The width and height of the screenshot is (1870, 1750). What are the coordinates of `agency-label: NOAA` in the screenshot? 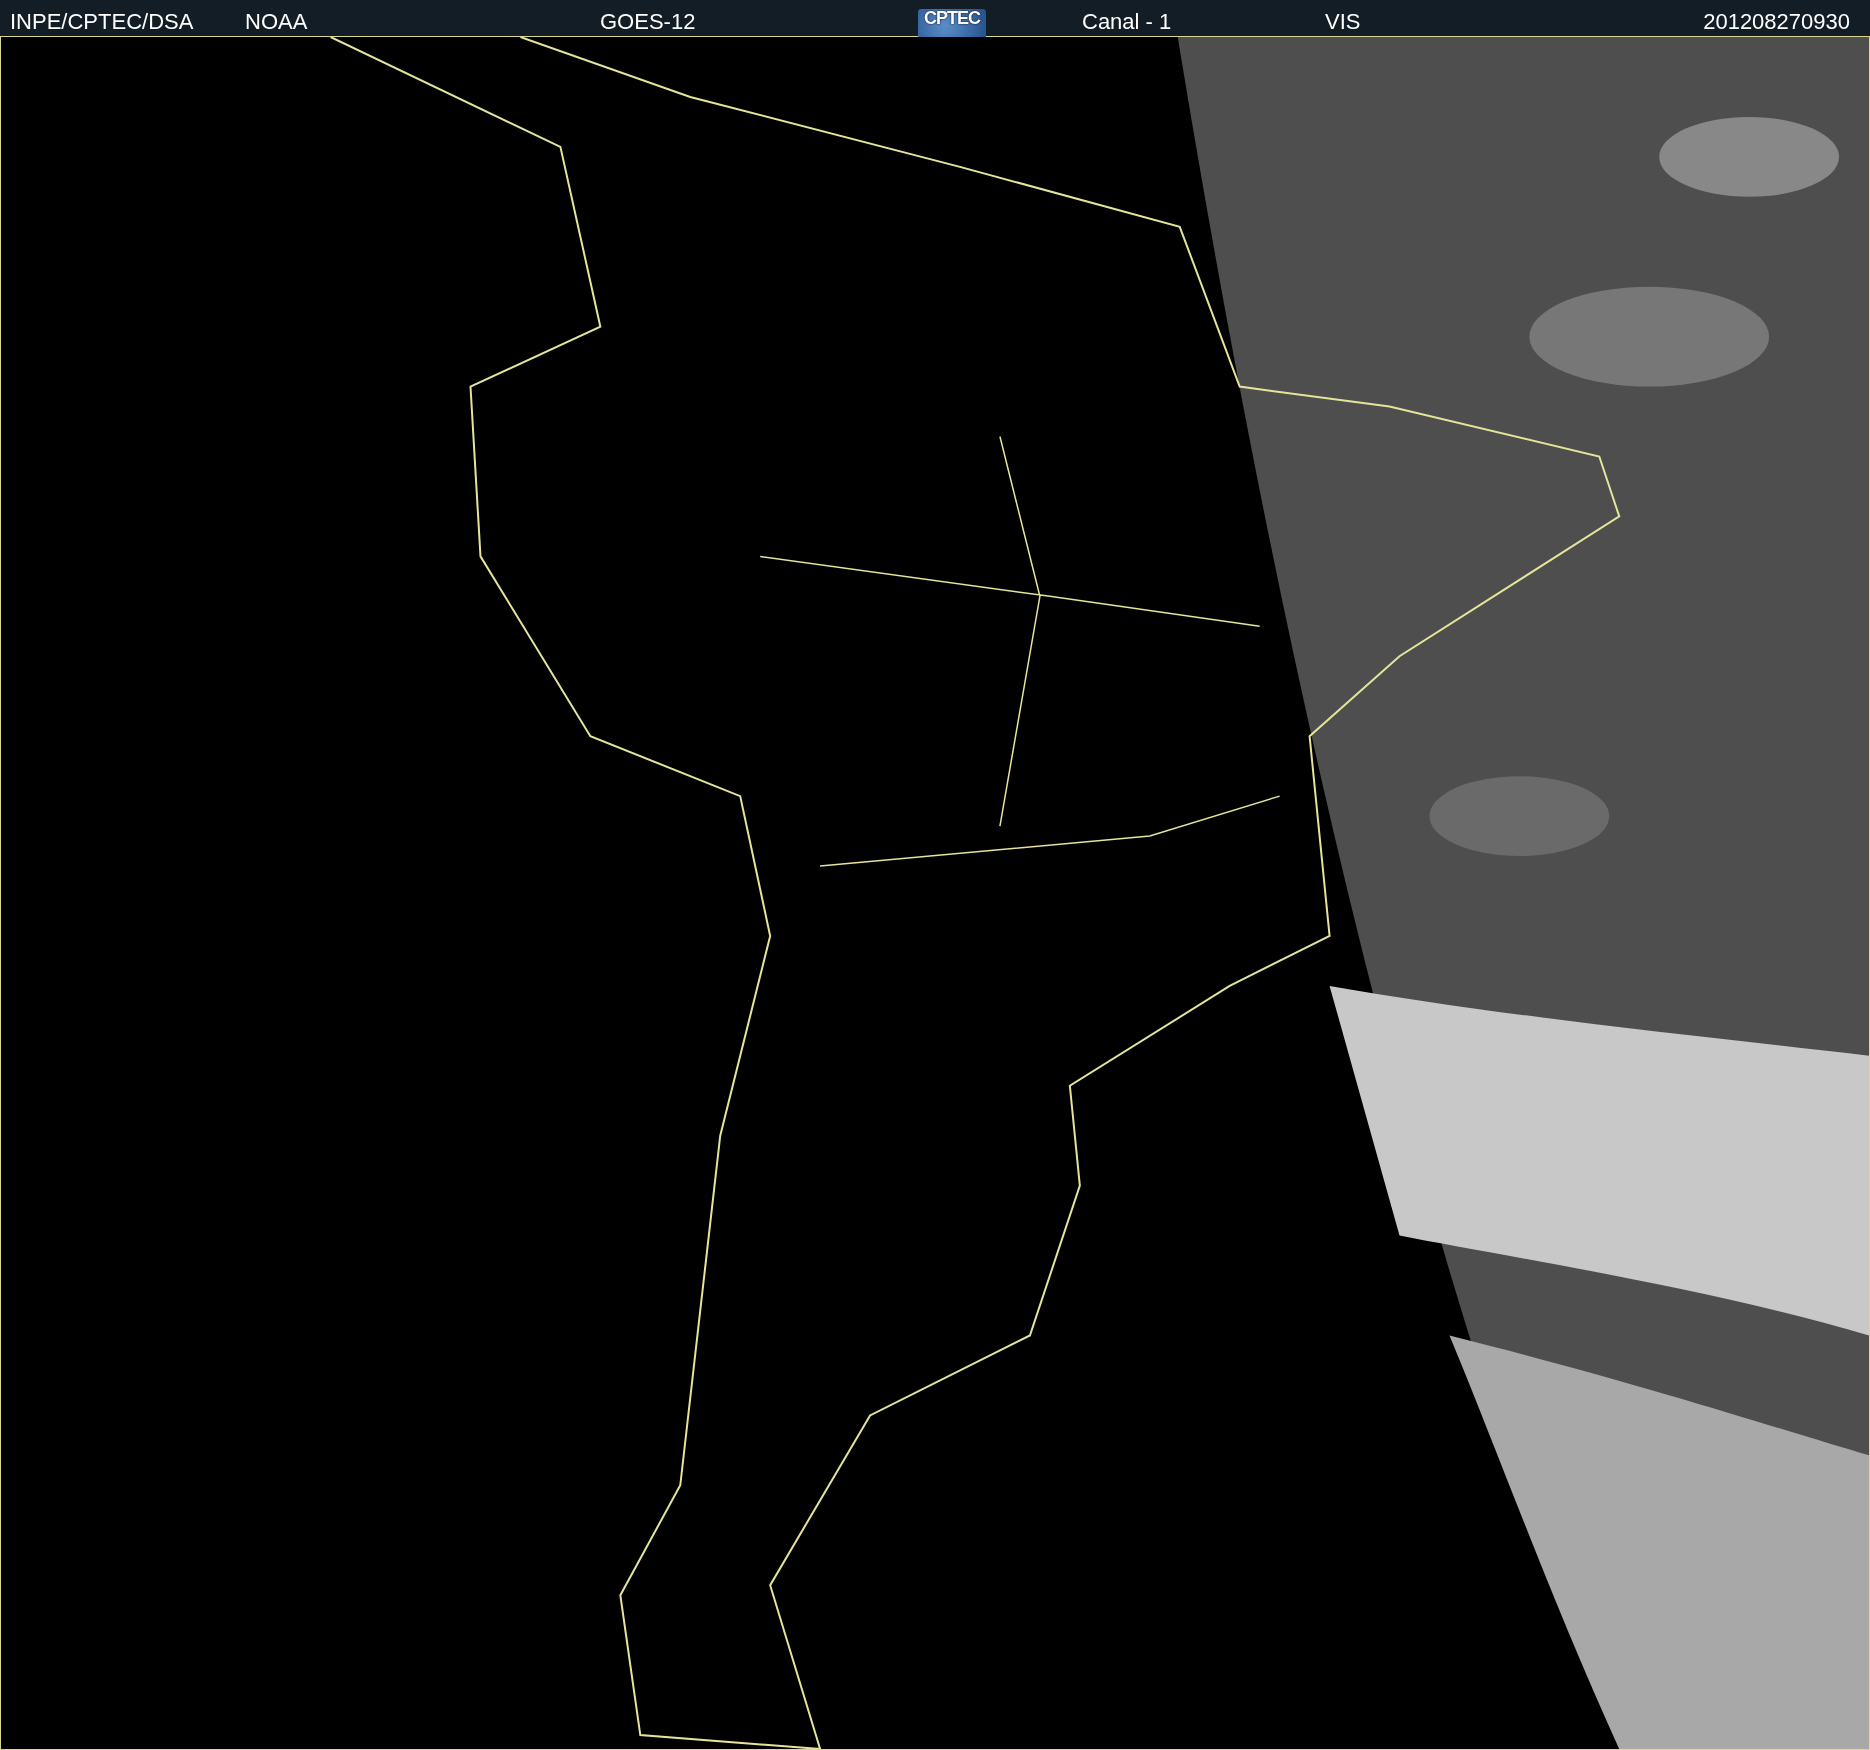 It's located at (277, 21).